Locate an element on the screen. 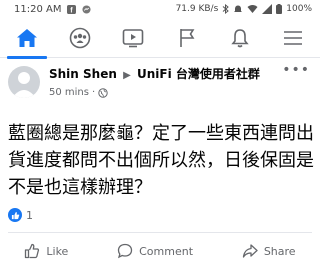 The width and height of the screenshot is (320, 268). post-sub-line: 50 mins · is located at coordinates (165, 92).